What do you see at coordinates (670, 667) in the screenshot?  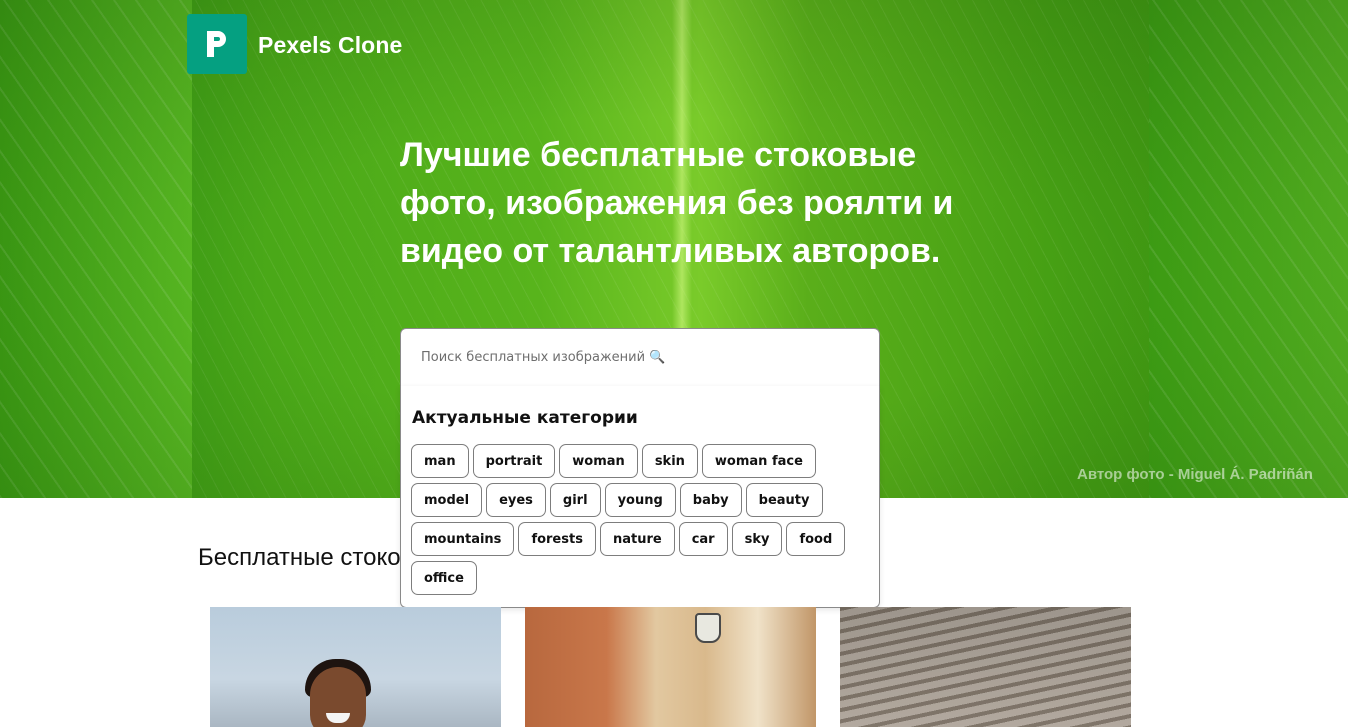 I see `photo-card-street` at bounding box center [670, 667].